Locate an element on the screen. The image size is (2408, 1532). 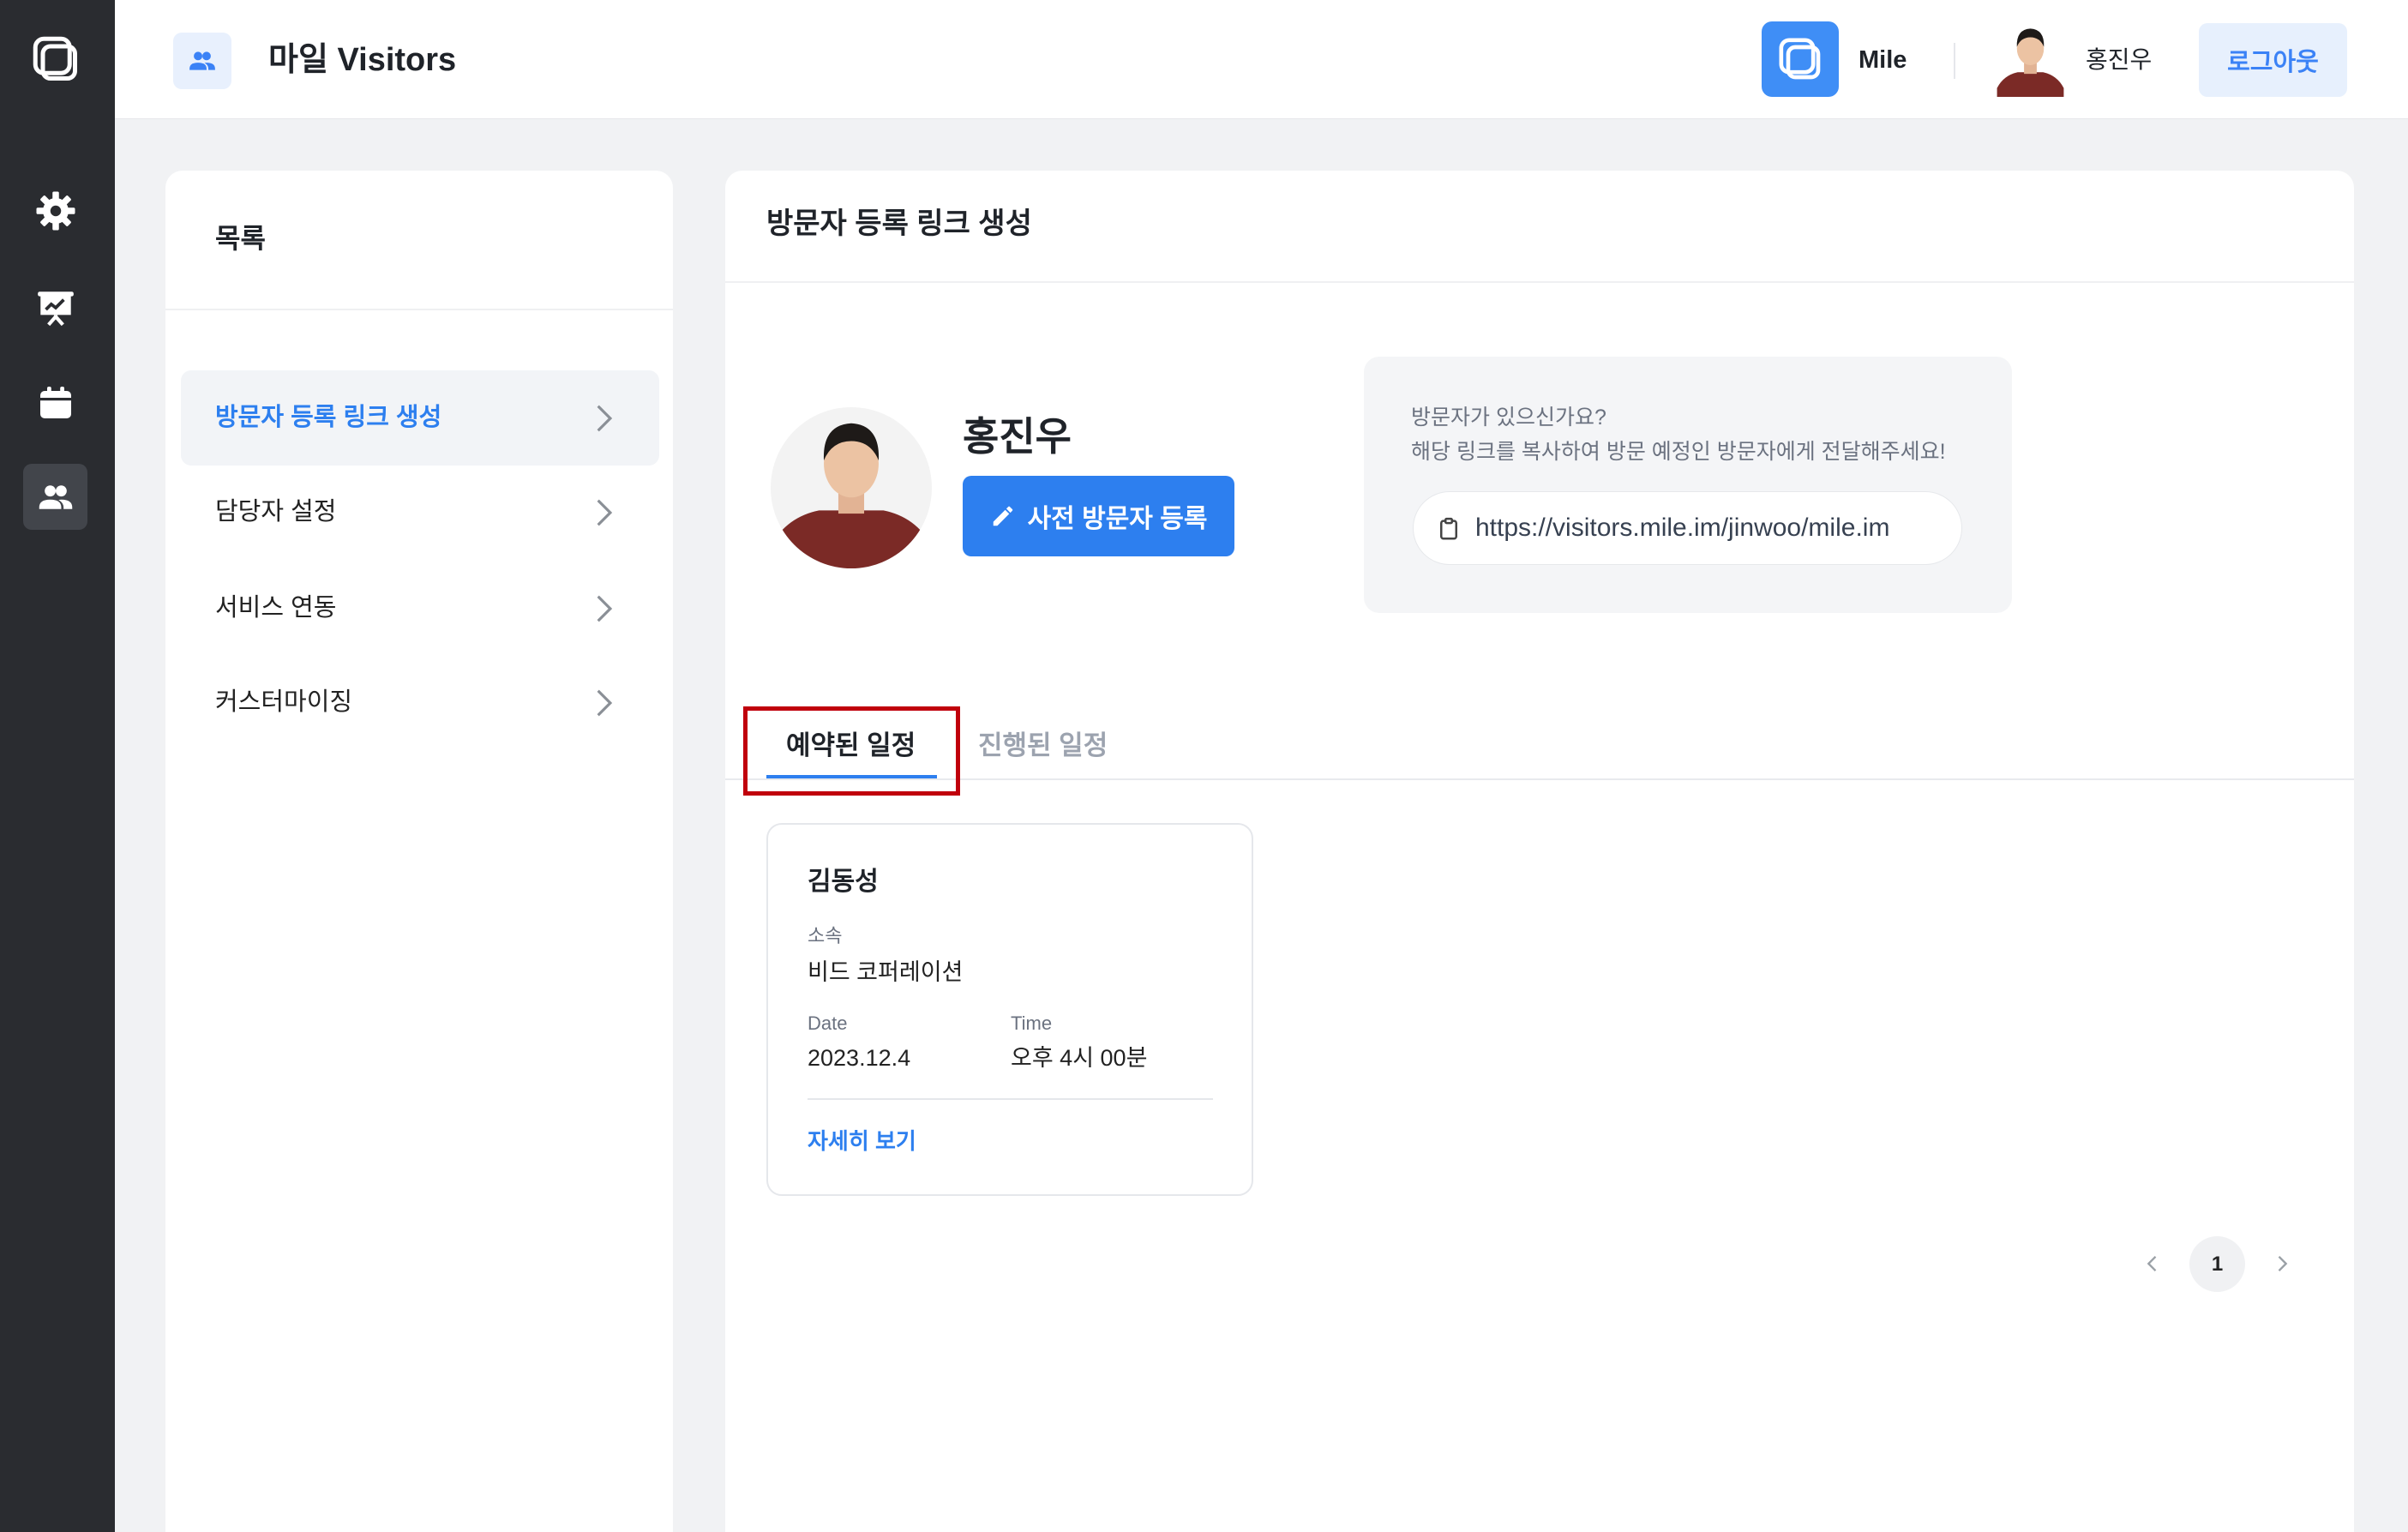
visitor-name: 김동성 is located at coordinates (843, 882).